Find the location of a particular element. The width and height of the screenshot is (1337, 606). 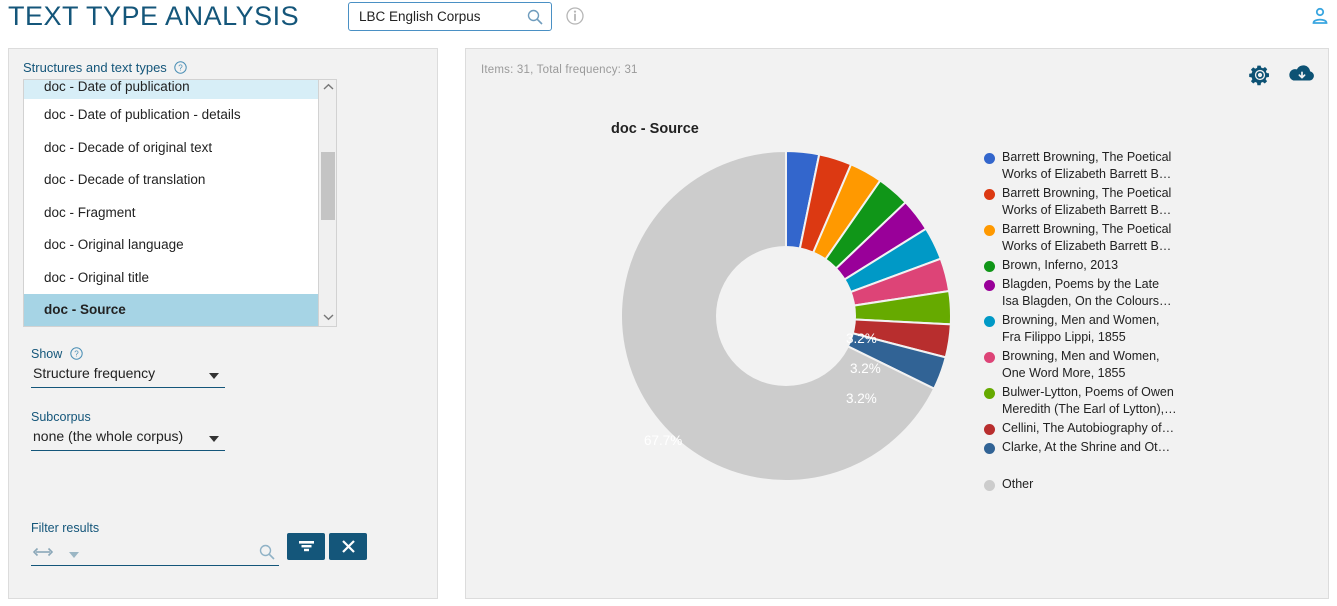

list-item: doc - Date of publication is located at coordinates (171, 89).